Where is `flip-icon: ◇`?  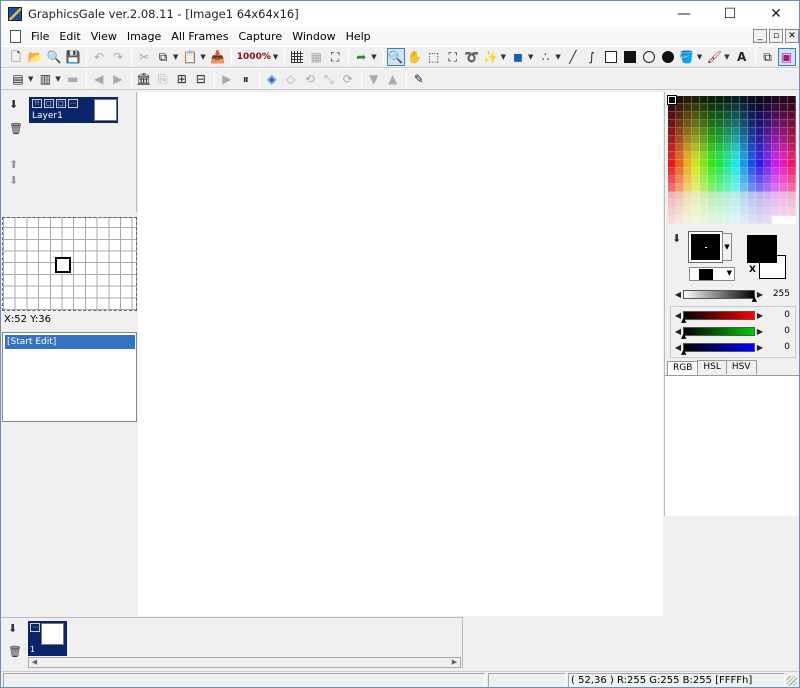
flip-icon: ◇ is located at coordinates (291, 79).